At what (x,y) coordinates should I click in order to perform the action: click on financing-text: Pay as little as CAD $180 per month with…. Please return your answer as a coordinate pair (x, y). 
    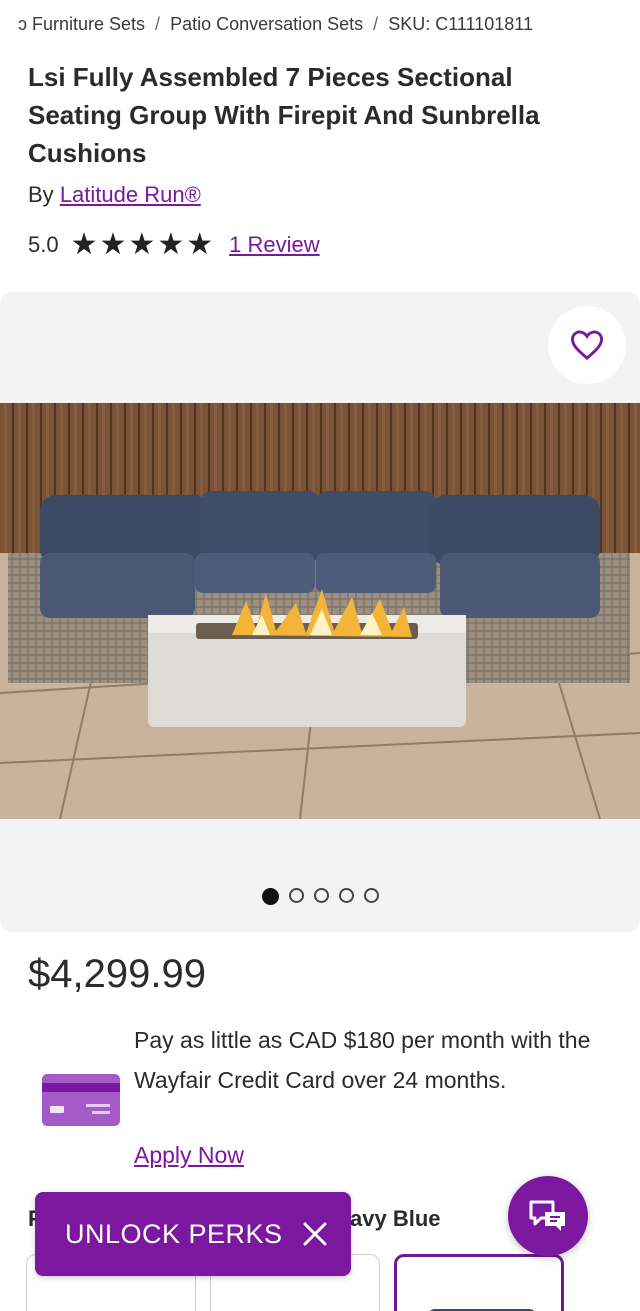
    Looking at the image, I should click on (362, 1060).